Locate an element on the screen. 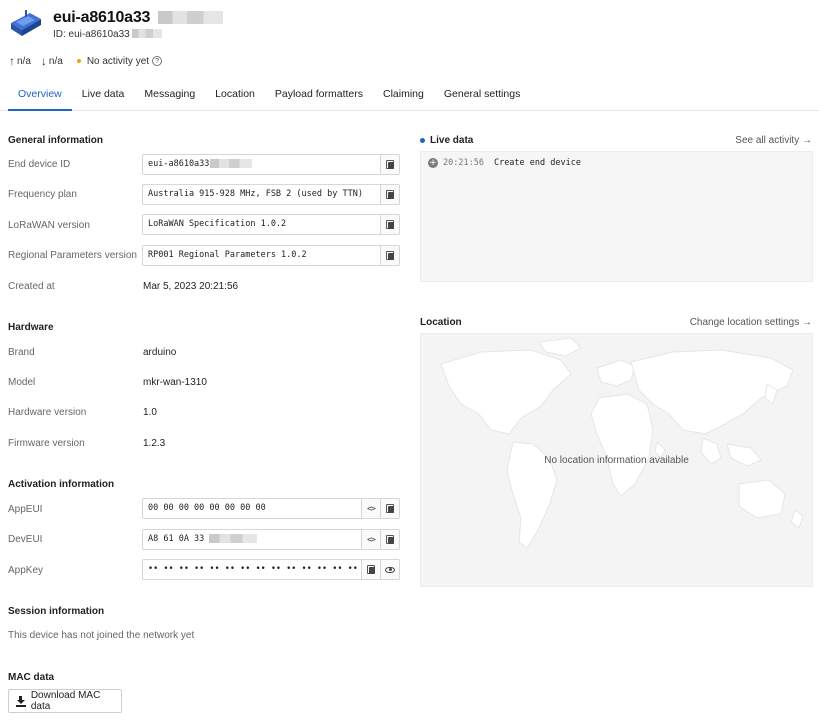 This screenshot has width=819, height=720. firmware-version-value: 1.2.3 is located at coordinates (154, 443).